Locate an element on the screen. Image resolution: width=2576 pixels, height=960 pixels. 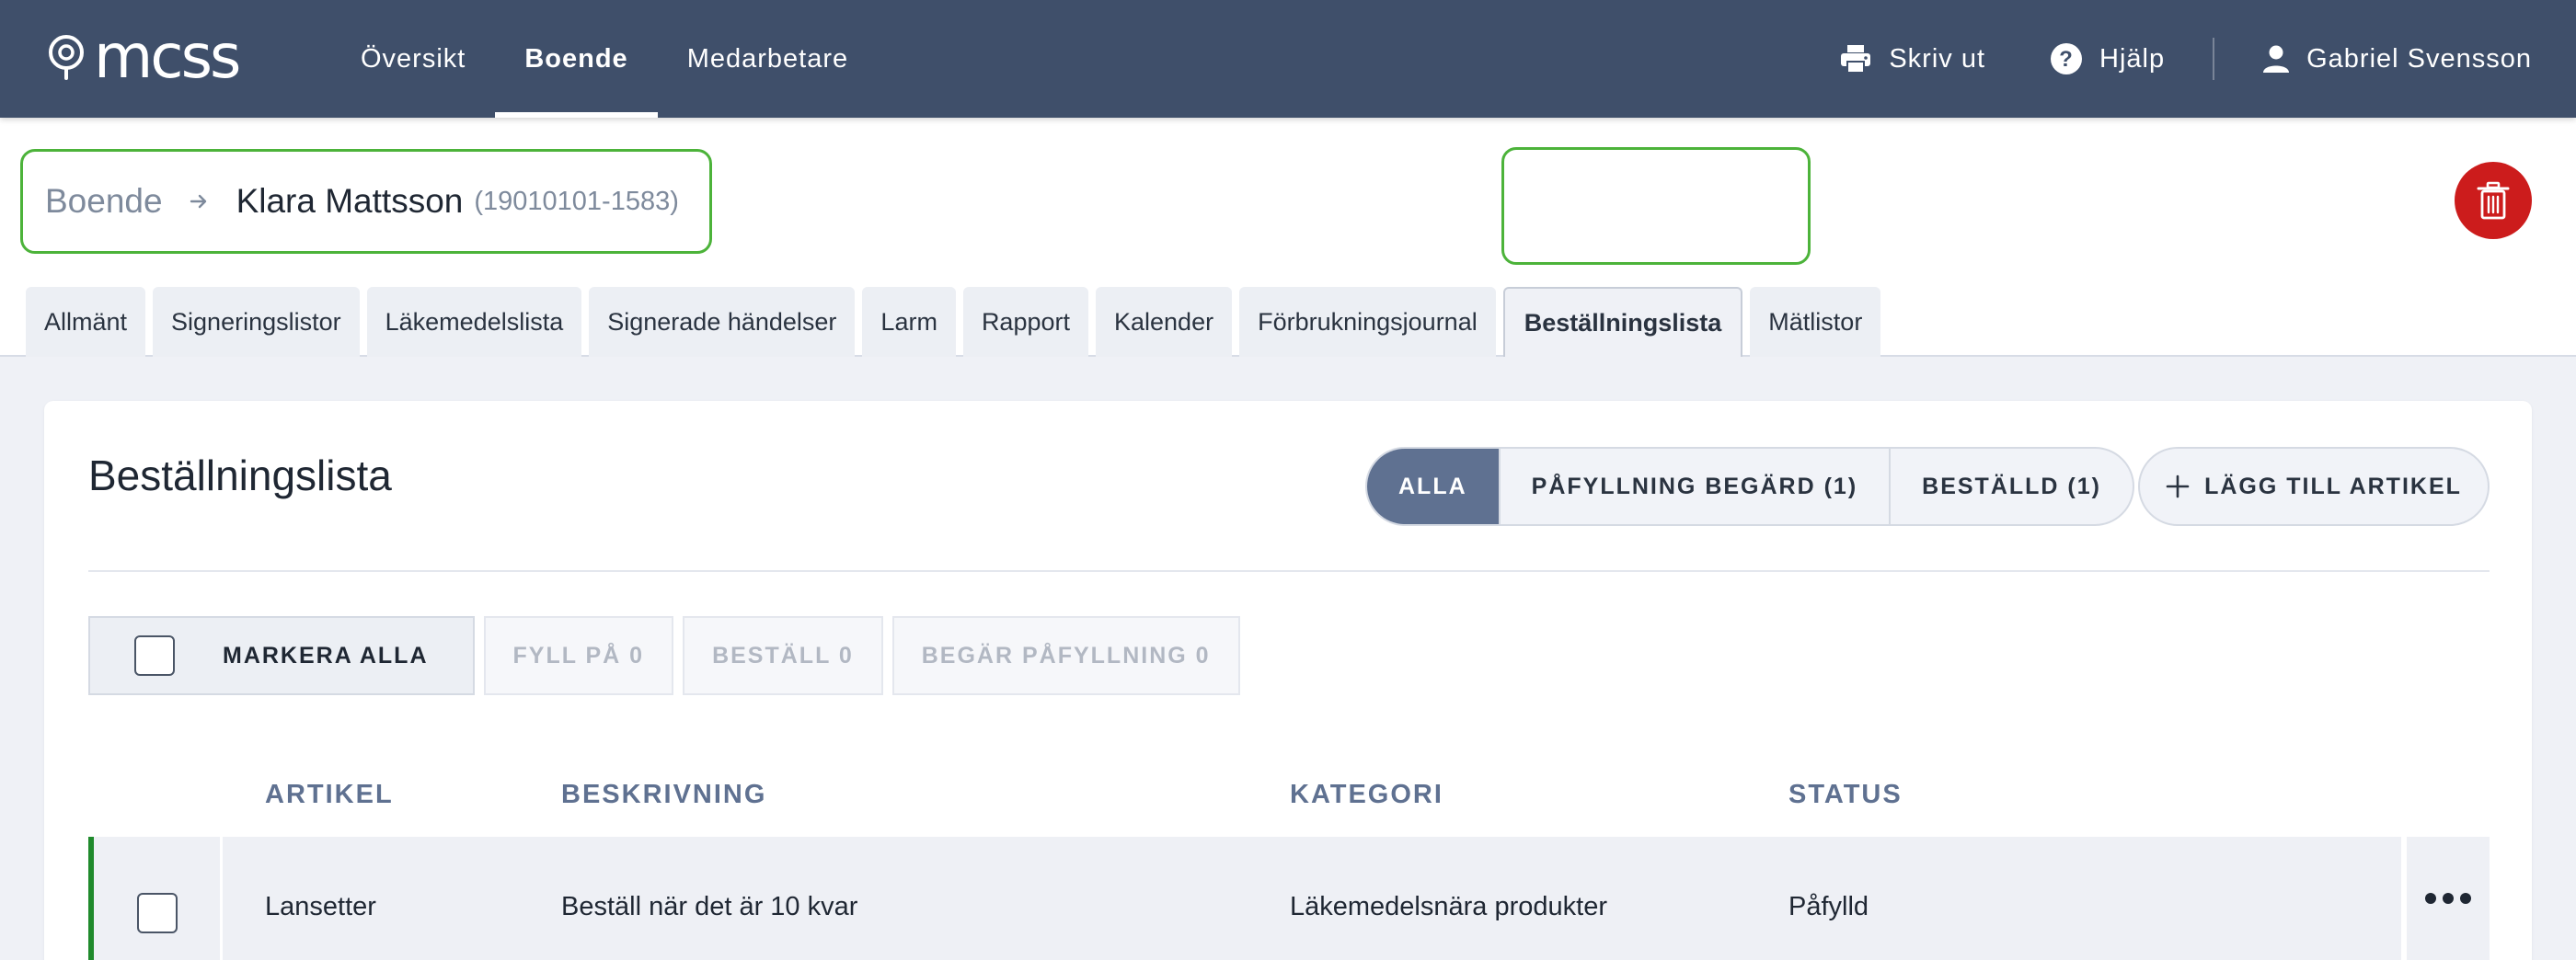
column-header-description: BESKRIVNING is located at coordinates (663, 795).